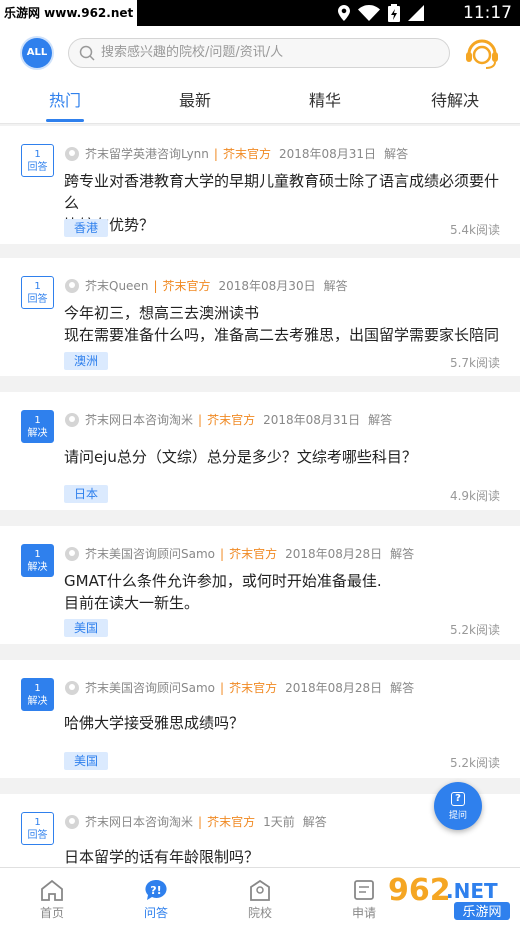 The image size is (520, 925). I want to click on nav-school-label: 院校, so click(259, 913).